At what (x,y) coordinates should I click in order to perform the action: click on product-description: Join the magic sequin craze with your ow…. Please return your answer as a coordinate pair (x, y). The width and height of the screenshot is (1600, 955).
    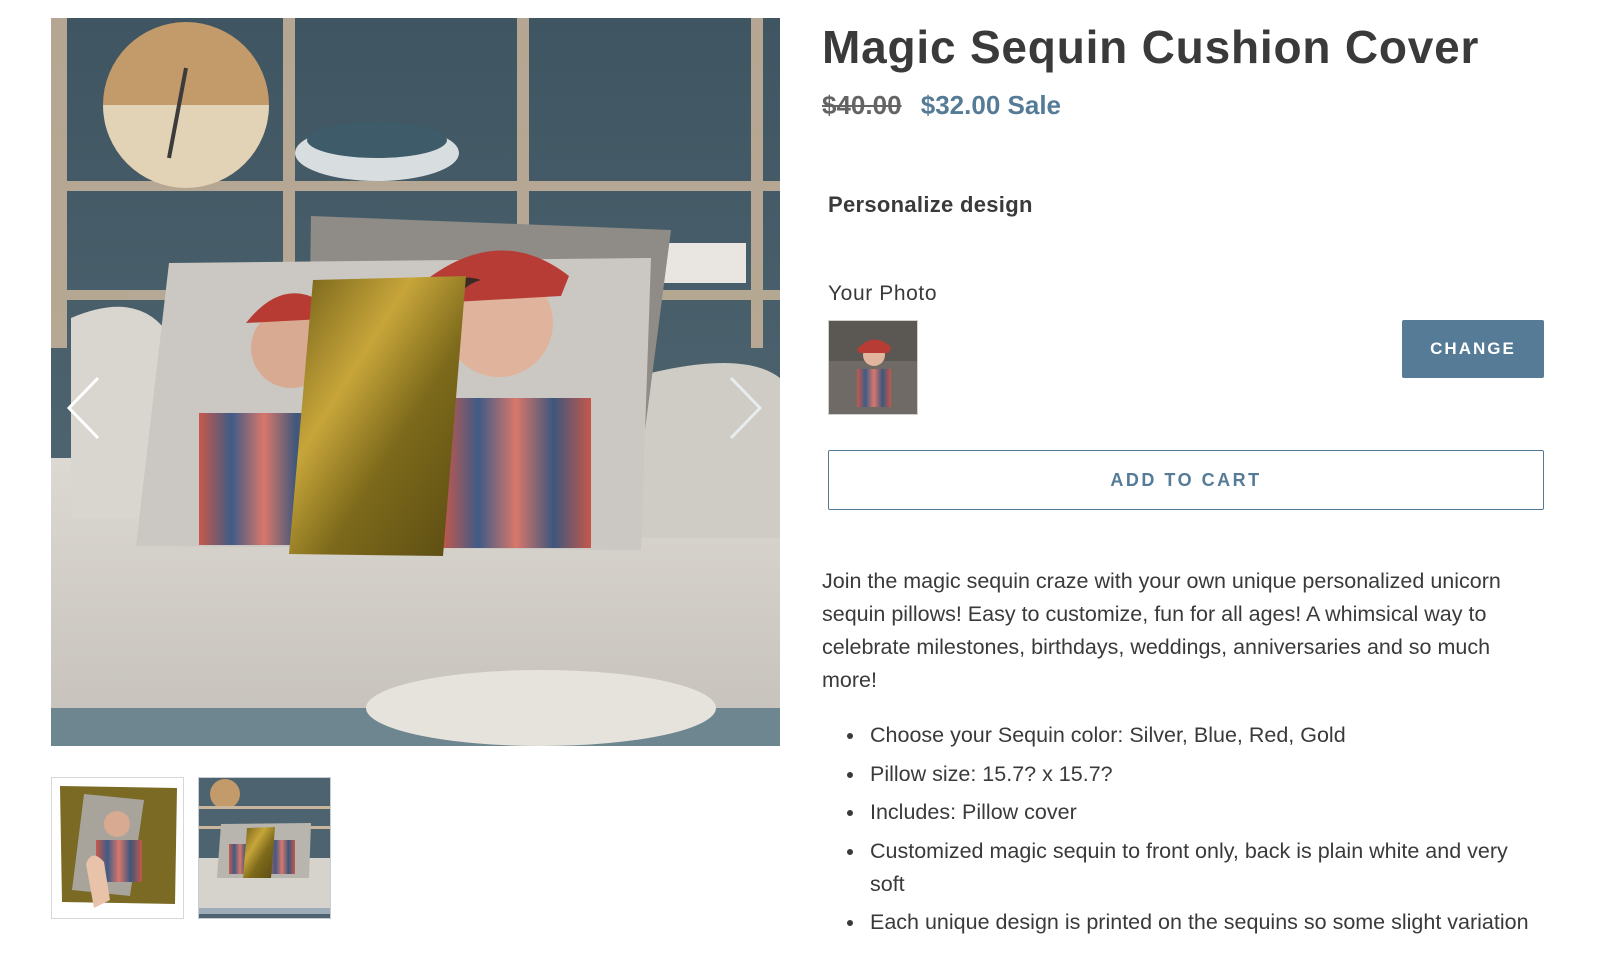
    Looking at the image, I should click on (1161, 630).